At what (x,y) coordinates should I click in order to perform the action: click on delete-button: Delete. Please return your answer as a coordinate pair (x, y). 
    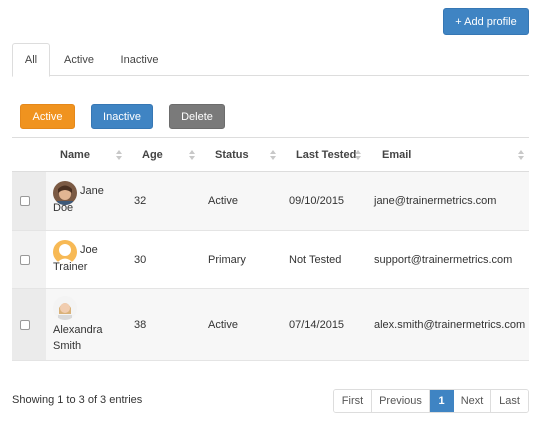
    Looking at the image, I should click on (197, 116).